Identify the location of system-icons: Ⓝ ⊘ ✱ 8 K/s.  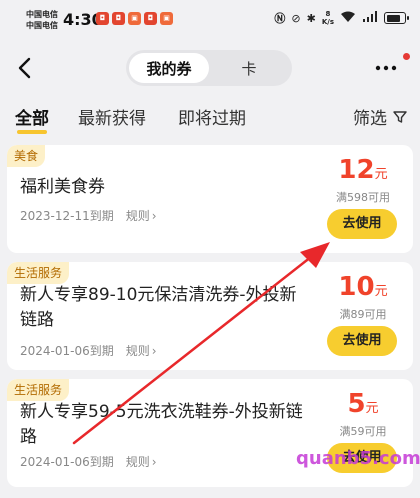
(341, 18).